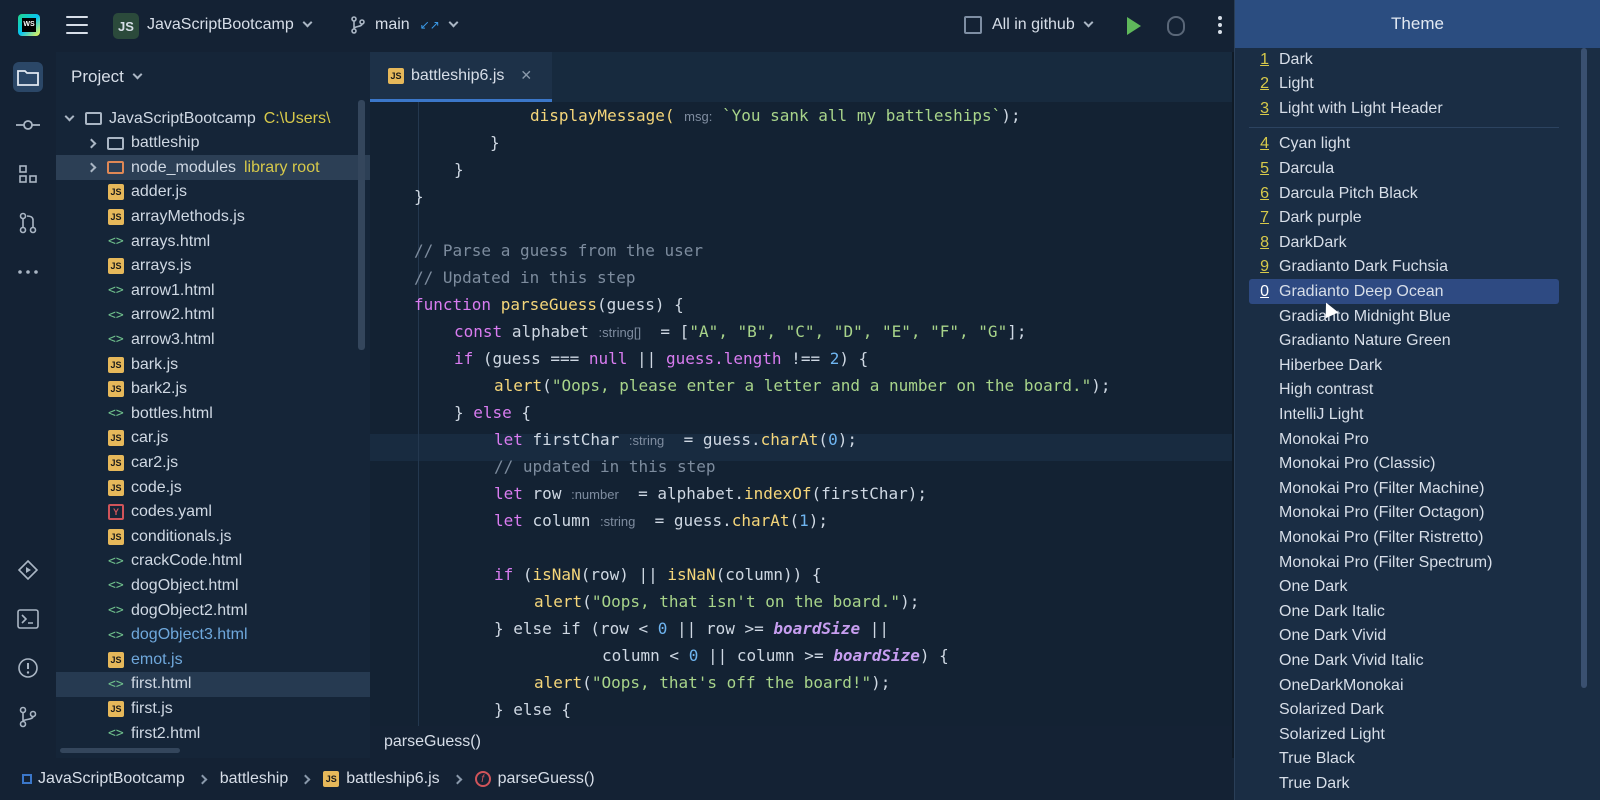 This screenshot has width=1600, height=800. Describe the element at coordinates (213, 77) in the screenshot. I see `project-panel-header: Project` at that location.